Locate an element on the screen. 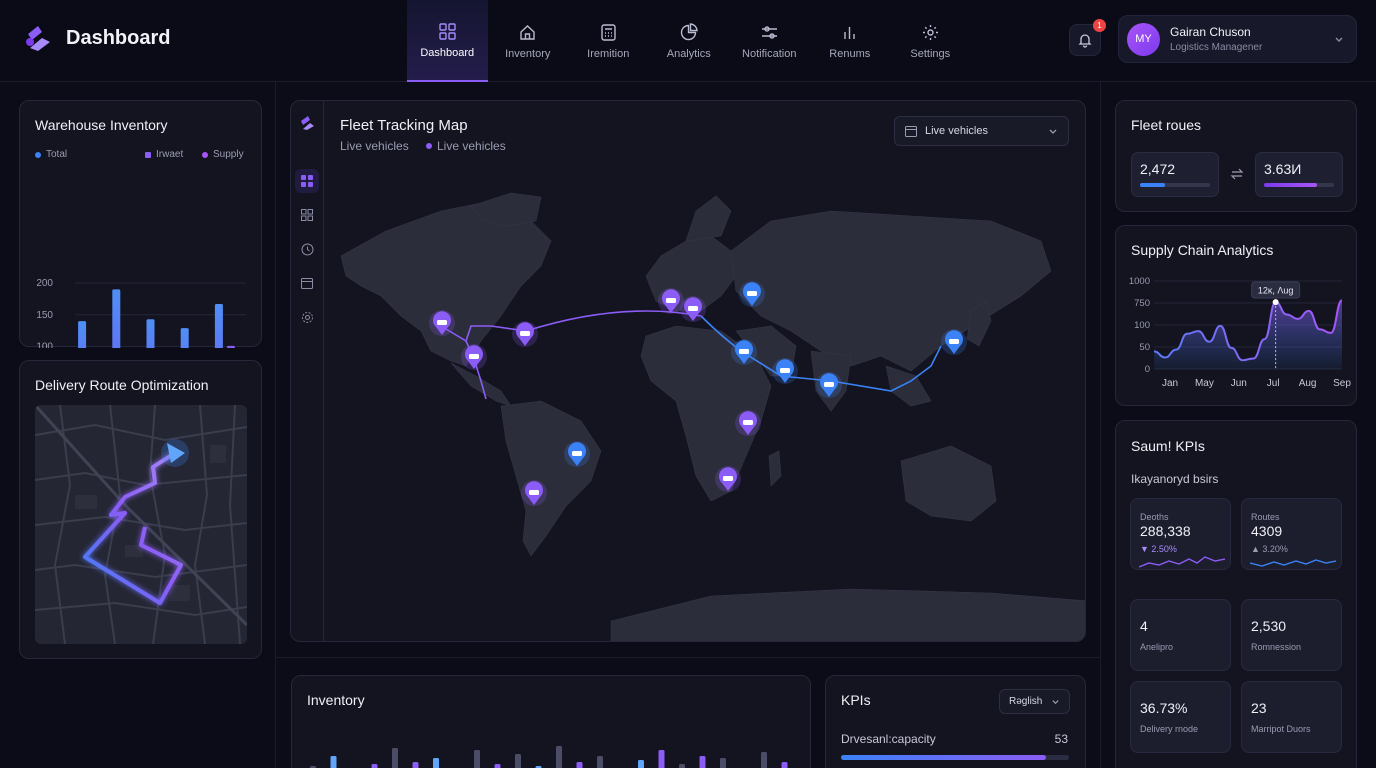 This screenshot has width=1376, height=768. kpi-label: Marripot Duors is located at coordinates (1281, 729).